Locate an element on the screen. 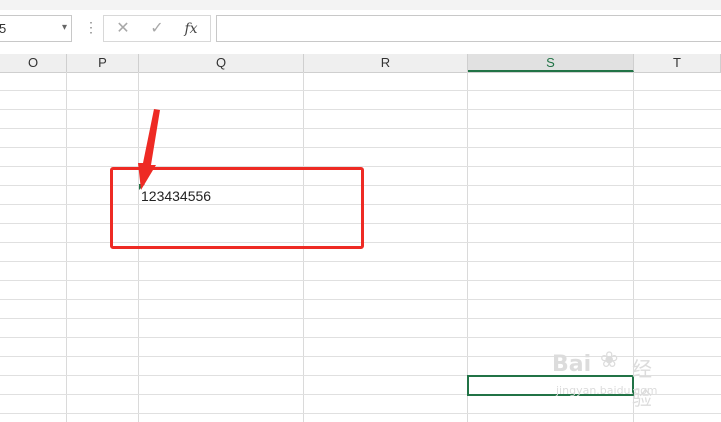 The image size is (721, 422). paw-icon: ❀ is located at coordinates (609, 360).